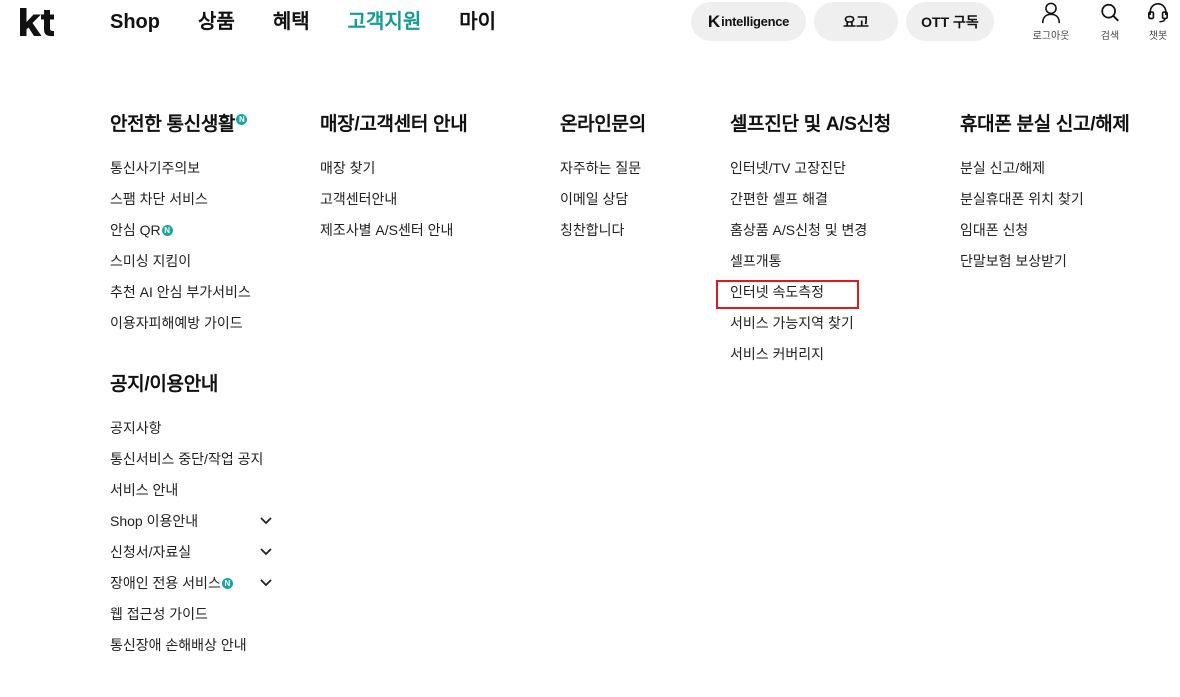 The width and height of the screenshot is (1180, 697). I want to click on link-list: 매장 찾기 고객센터안내 제조사별 A/S센터 안내, so click(393, 204).